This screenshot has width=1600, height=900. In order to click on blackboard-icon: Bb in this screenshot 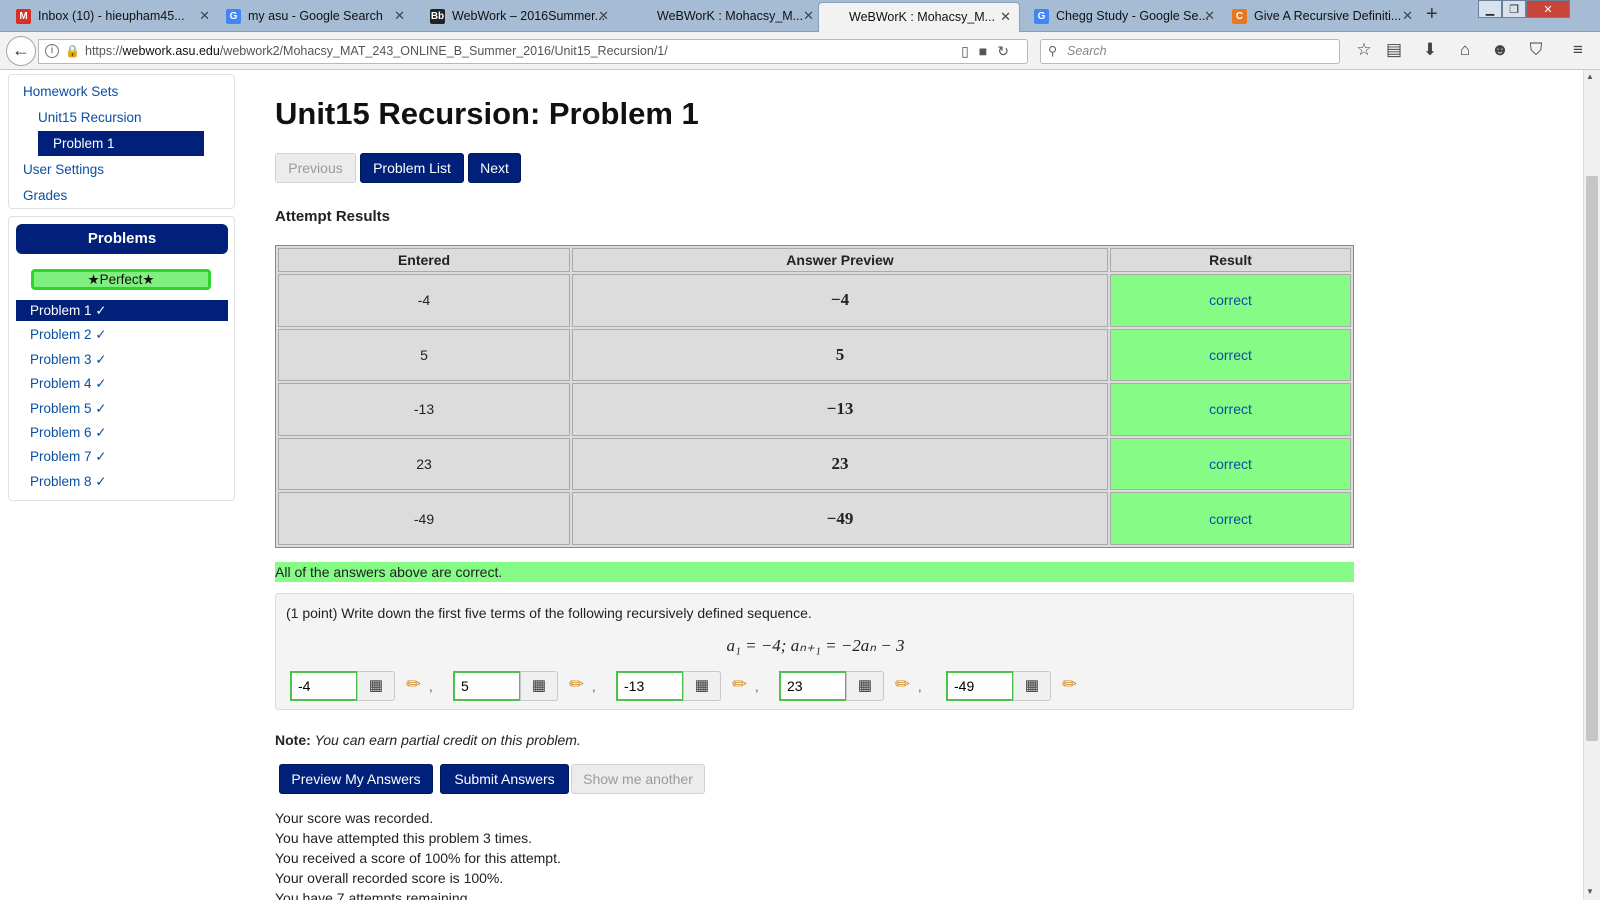, I will do `click(437, 16)`.